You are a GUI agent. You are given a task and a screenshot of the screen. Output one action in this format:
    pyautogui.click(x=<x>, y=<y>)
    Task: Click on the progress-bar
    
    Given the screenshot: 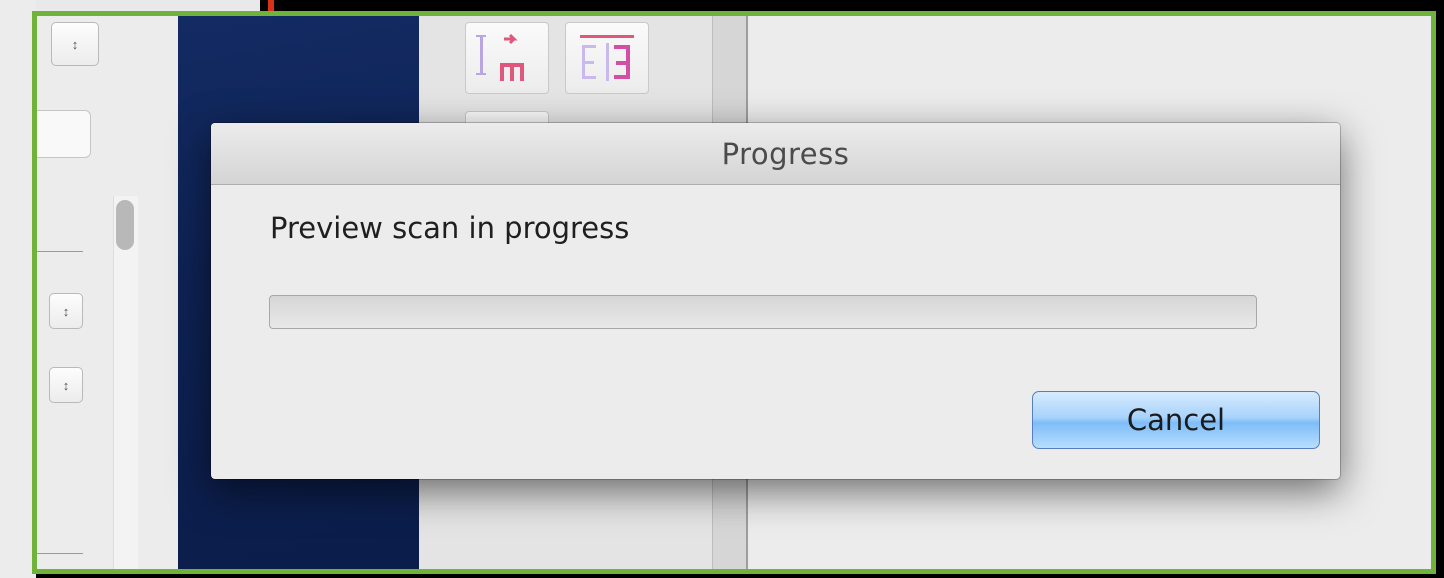 What is the action you would take?
    pyautogui.click(x=763, y=312)
    